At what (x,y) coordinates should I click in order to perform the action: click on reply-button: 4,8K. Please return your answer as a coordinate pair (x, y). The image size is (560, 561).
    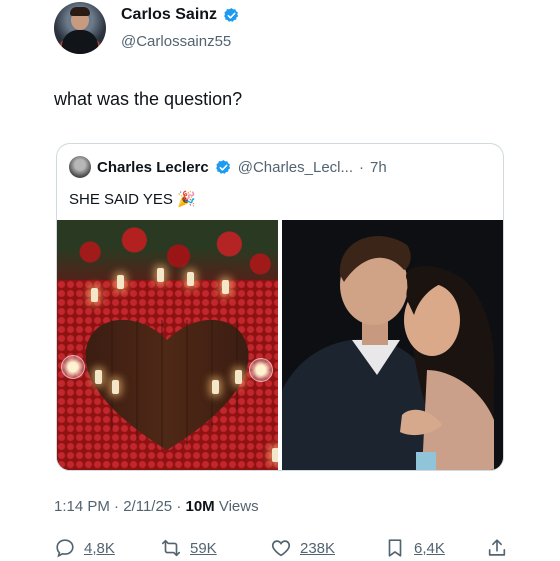
    Looking at the image, I should click on (84, 548).